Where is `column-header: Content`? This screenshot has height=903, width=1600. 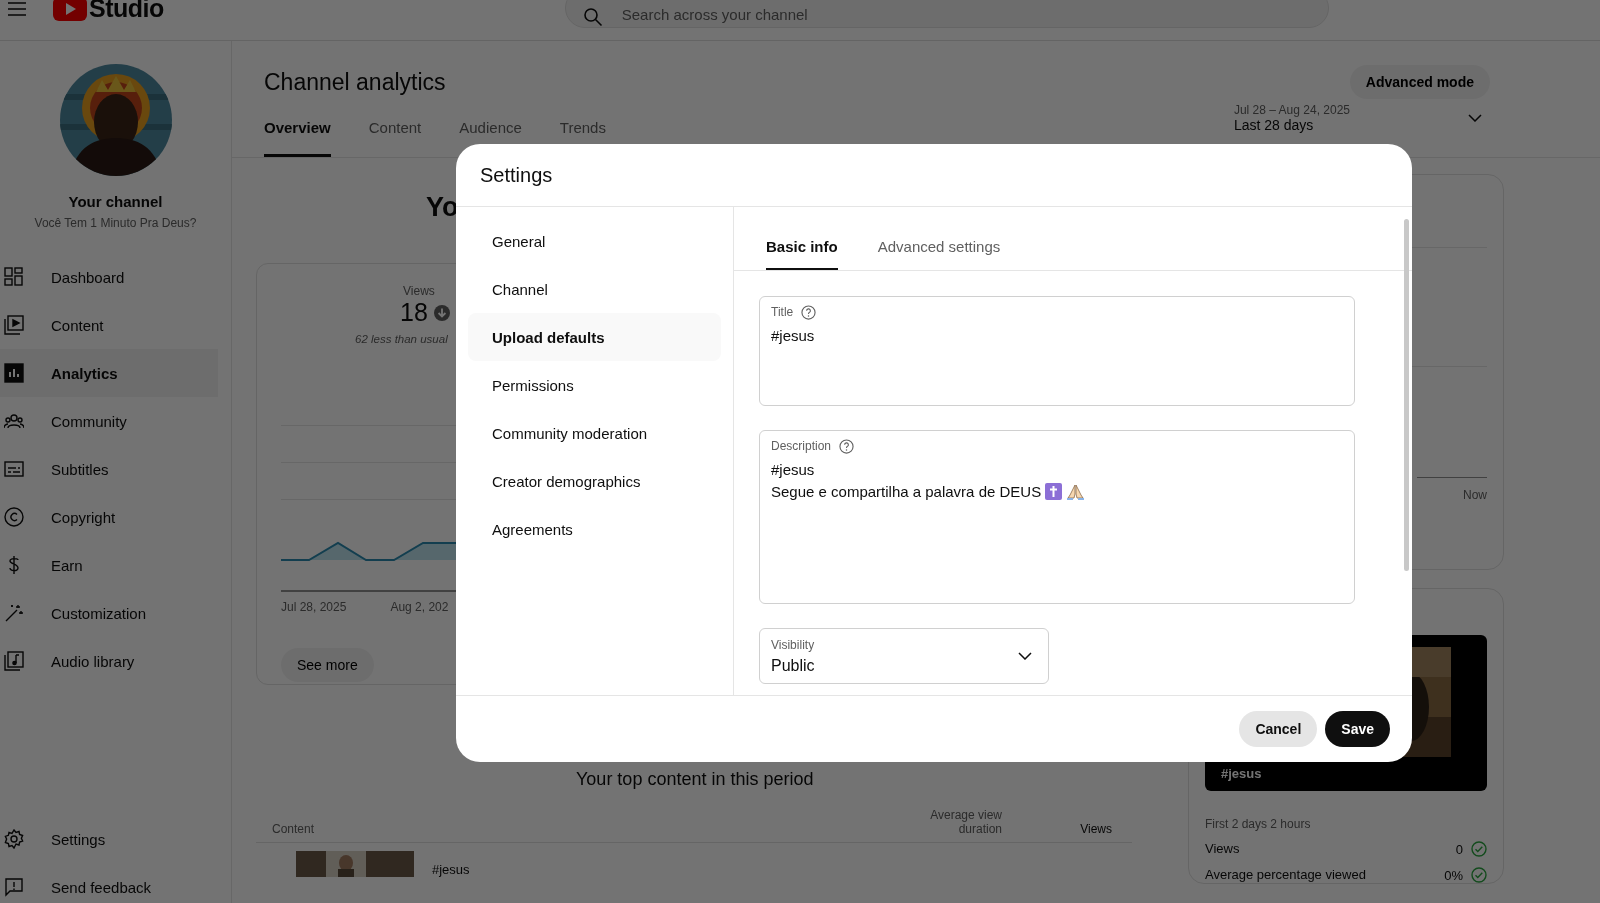 column-header: Content is located at coordinates (294, 829).